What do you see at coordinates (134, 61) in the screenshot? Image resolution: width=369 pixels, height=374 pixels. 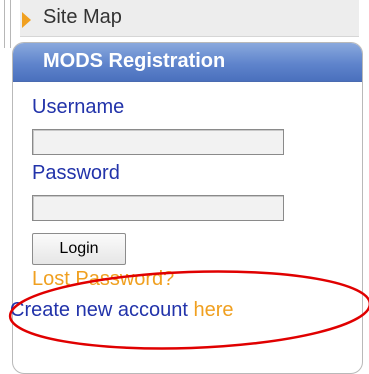 I see `panel-title: MODS Registration` at bounding box center [134, 61].